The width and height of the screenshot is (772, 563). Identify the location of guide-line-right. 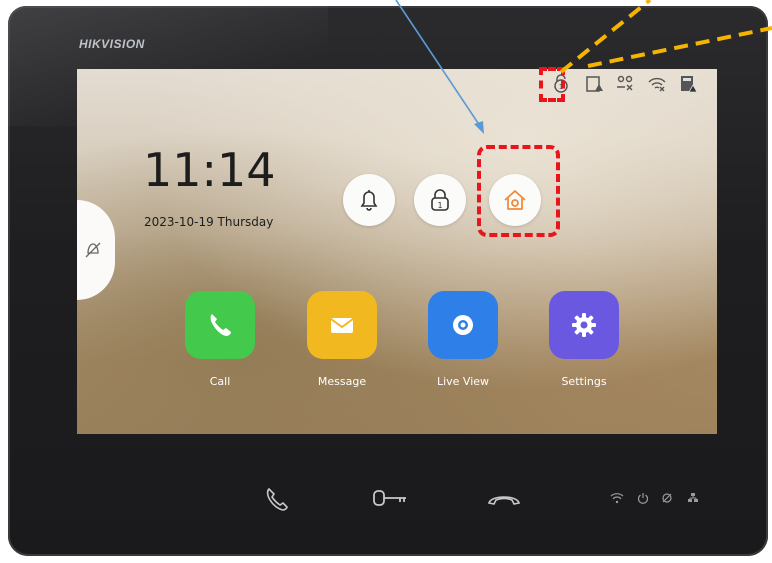
(679, 47).